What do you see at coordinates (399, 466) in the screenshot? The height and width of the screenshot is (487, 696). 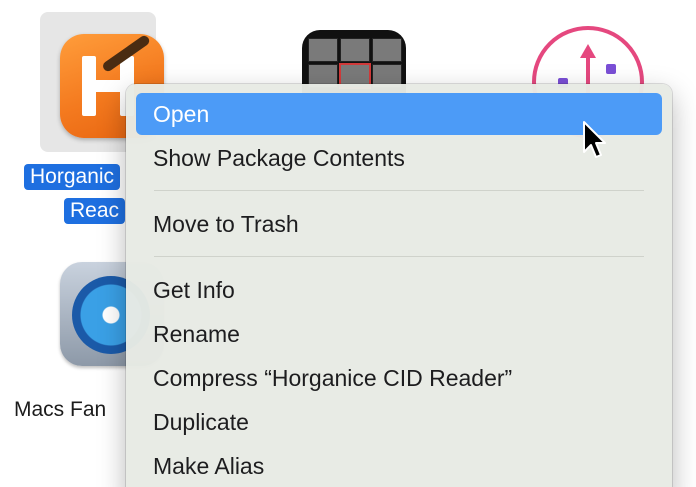 I see `menu-item-make-alias: Make Alias` at bounding box center [399, 466].